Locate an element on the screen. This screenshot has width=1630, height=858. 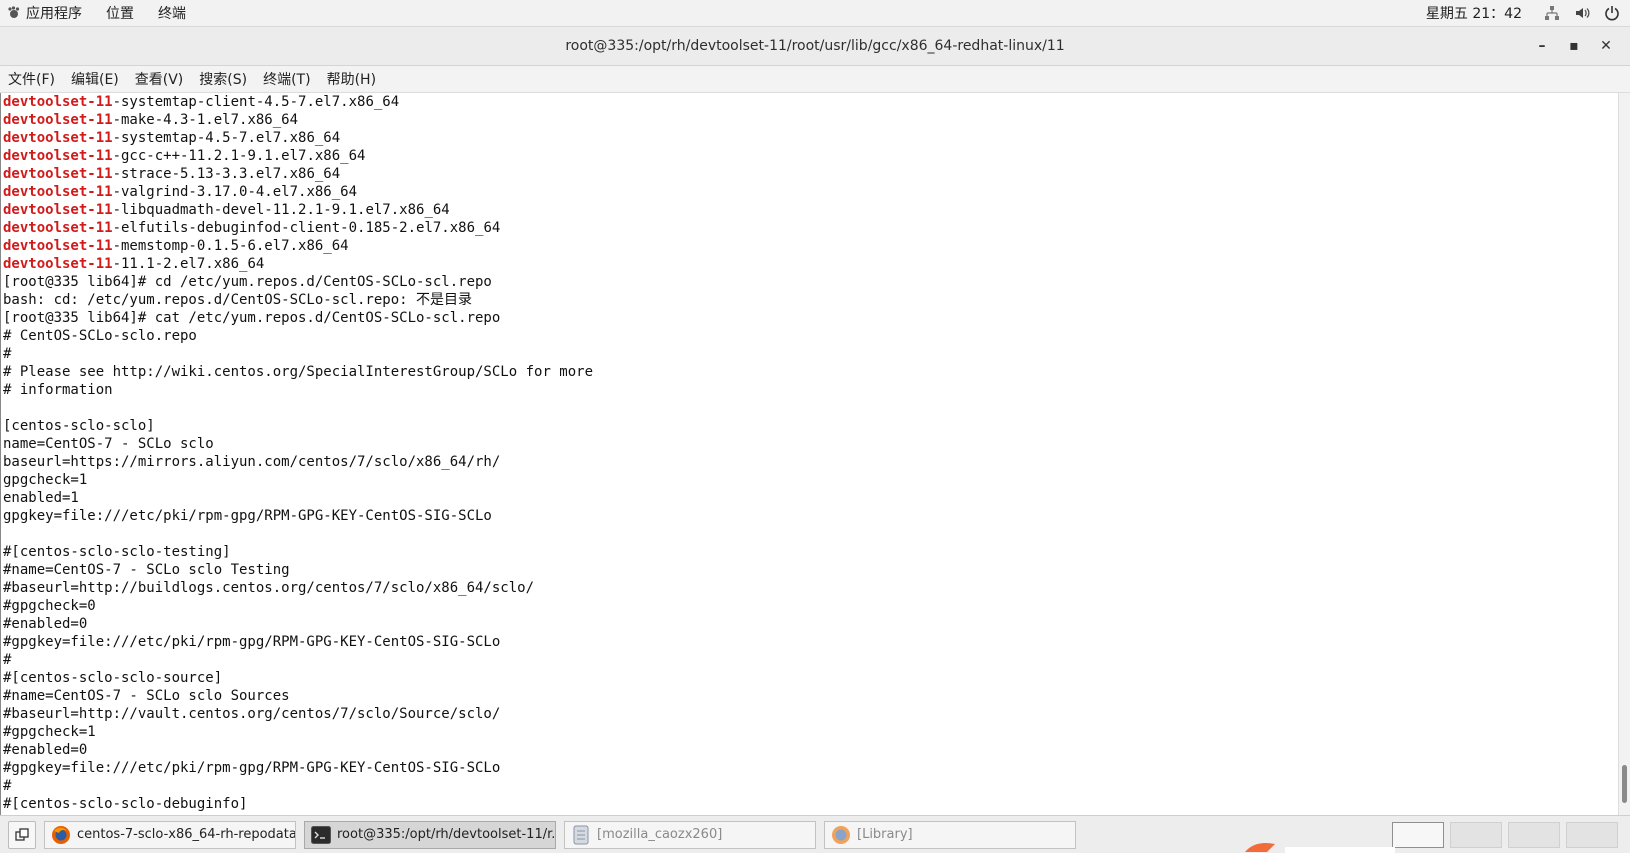
window-list-icon is located at coordinates (22, 834).